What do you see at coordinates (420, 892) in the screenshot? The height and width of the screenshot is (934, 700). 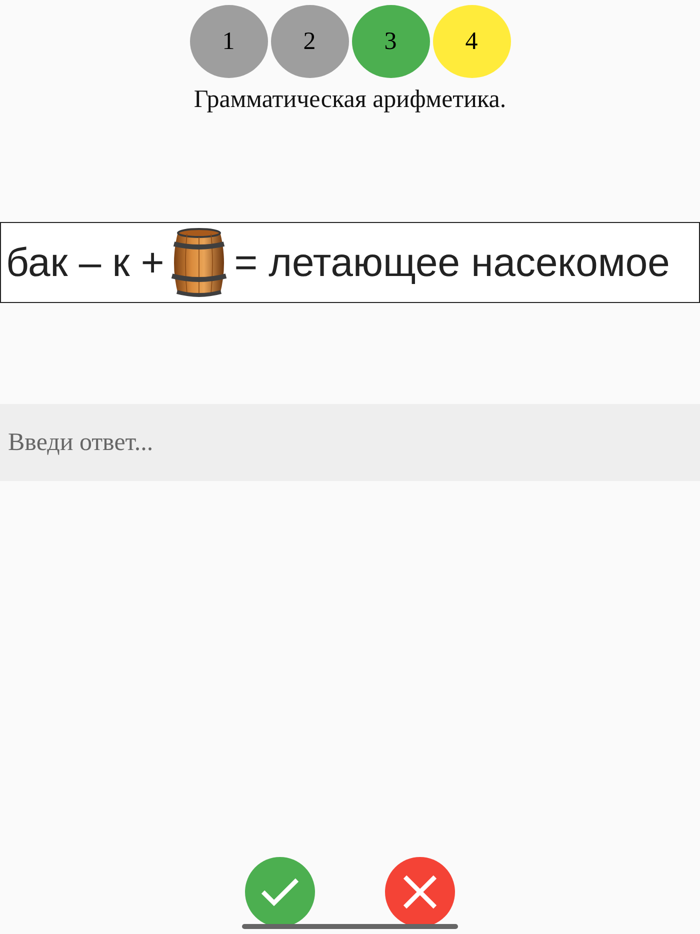 I see `close-icon` at bounding box center [420, 892].